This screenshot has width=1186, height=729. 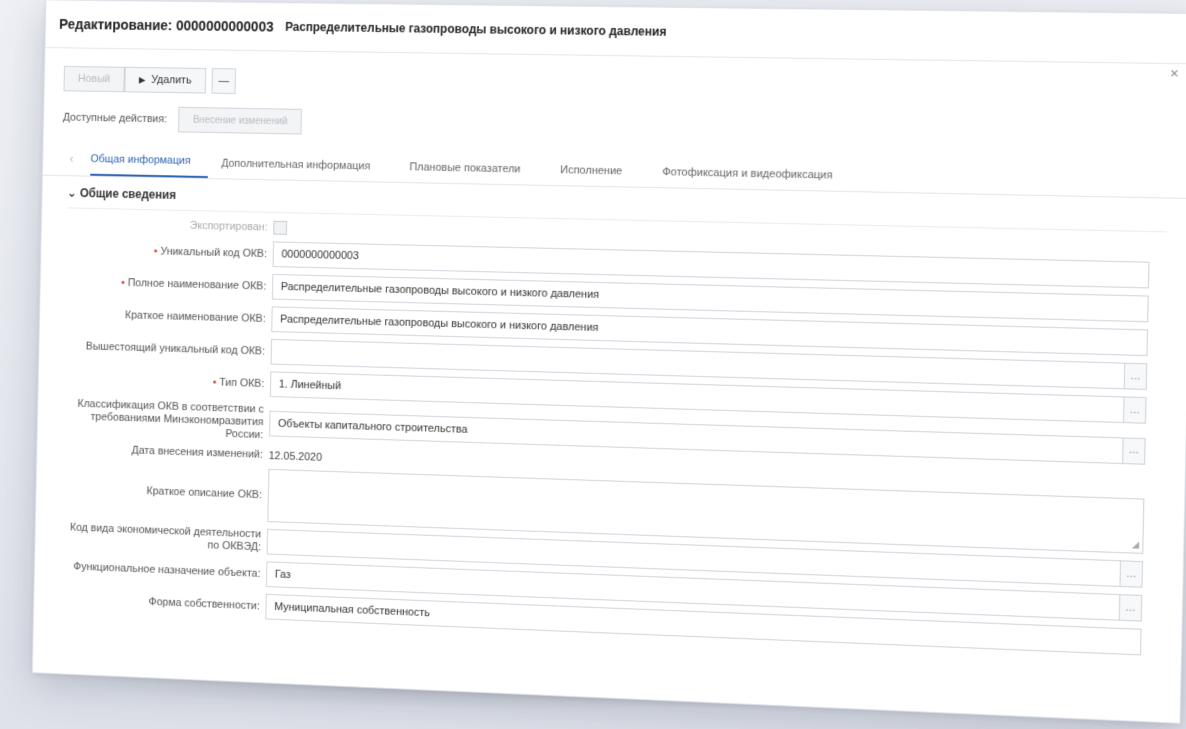 I want to click on change-date-value: 12.05.2020, so click(x=295, y=456).